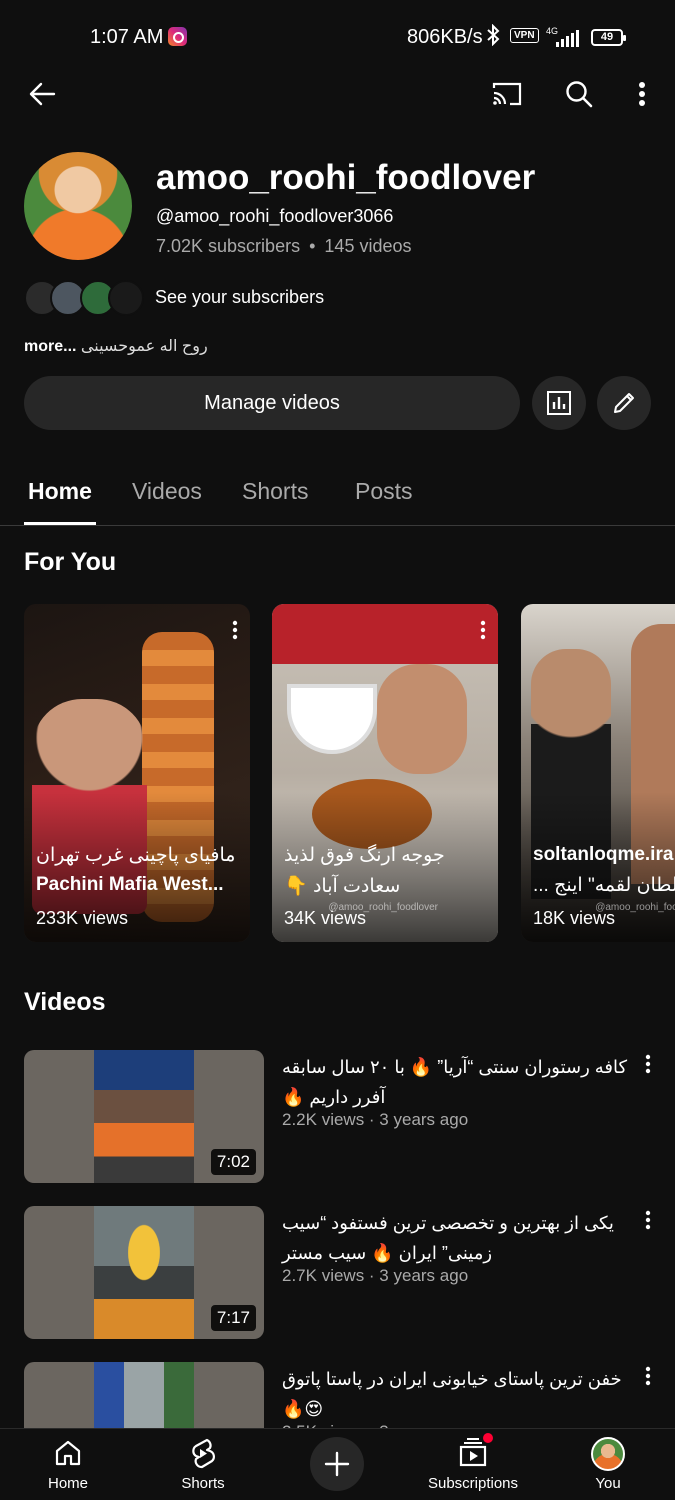  Describe the element at coordinates (337, 491) in the screenshot. I see `channel-tabs: Home Videos Shorts Posts` at that location.